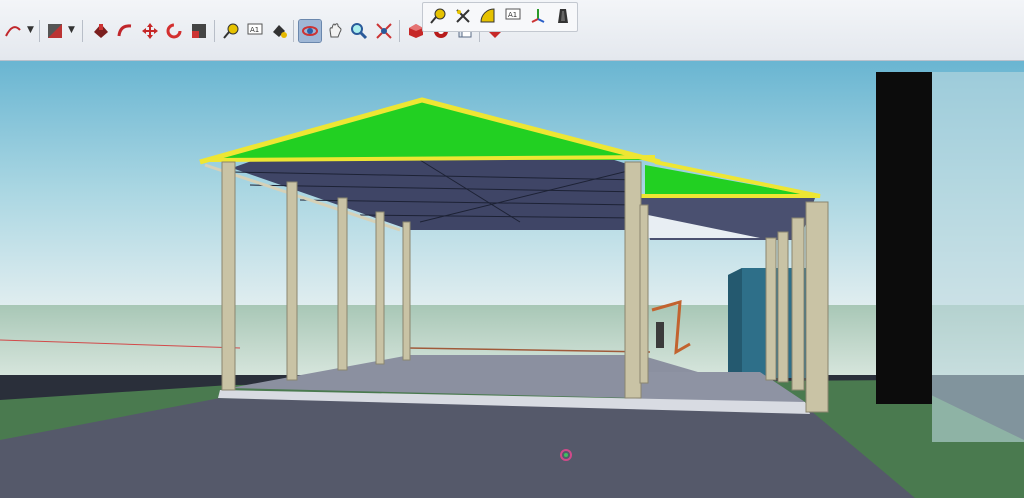 The height and width of the screenshot is (498, 1024). I want to click on pan-icon, so click(335, 31).